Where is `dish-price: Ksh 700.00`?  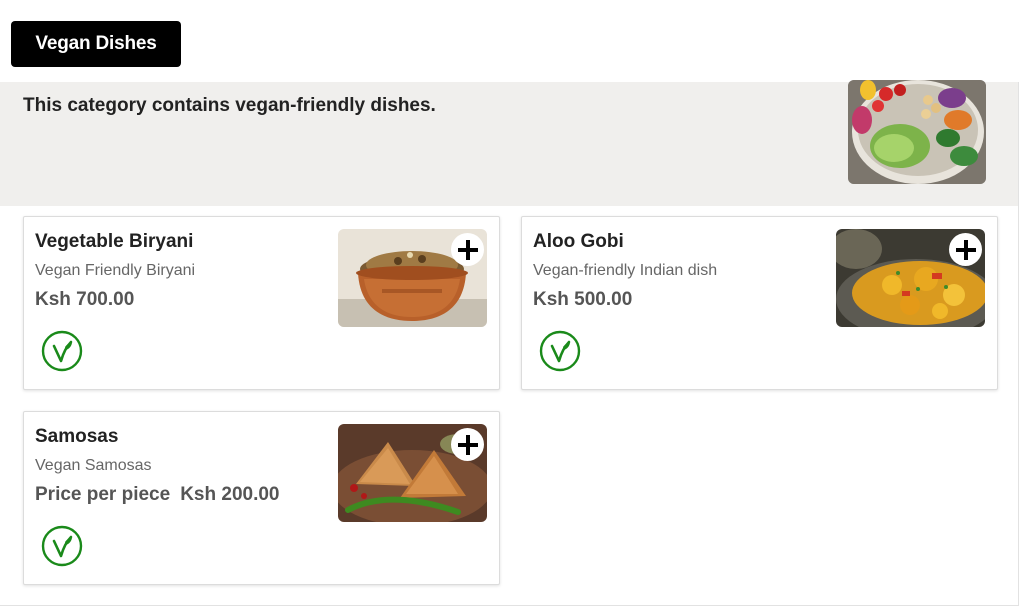 dish-price: Ksh 700.00 is located at coordinates (84, 300).